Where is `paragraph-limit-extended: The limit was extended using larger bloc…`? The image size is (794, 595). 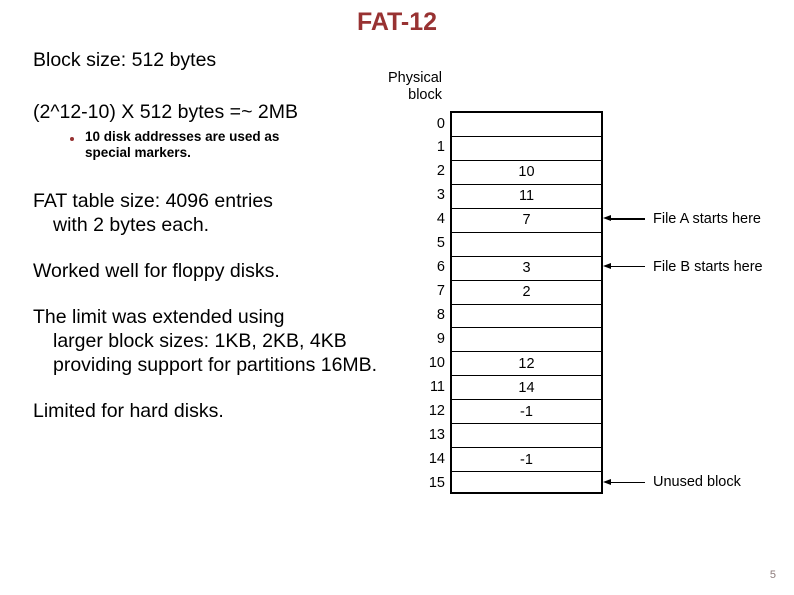
paragraph-limit-extended: The limit was extended using larger bloc… is located at coordinates (209, 341).